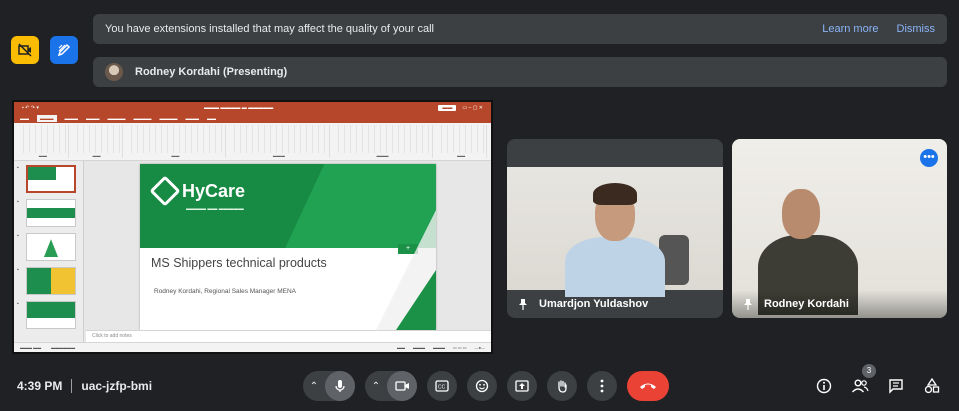 This screenshot has width=959, height=411. Describe the element at coordinates (878, 380) in the screenshot. I see `side-panel-controls: 3` at that location.